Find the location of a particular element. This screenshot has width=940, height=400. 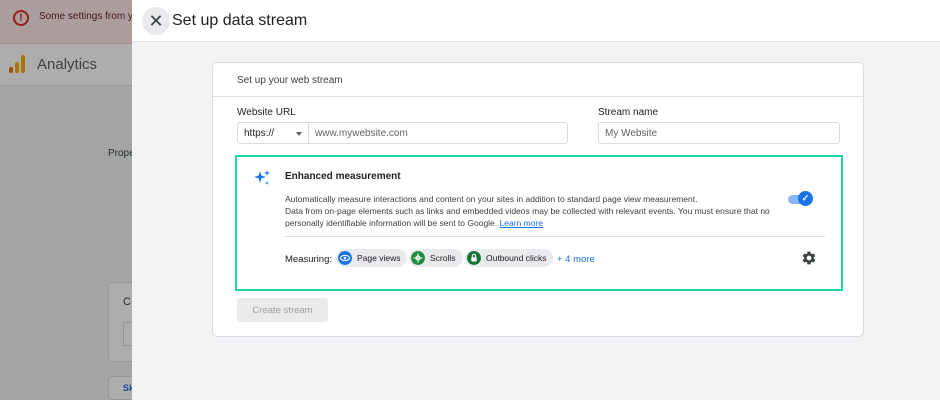

chip-page-views: Page views is located at coordinates (372, 258).